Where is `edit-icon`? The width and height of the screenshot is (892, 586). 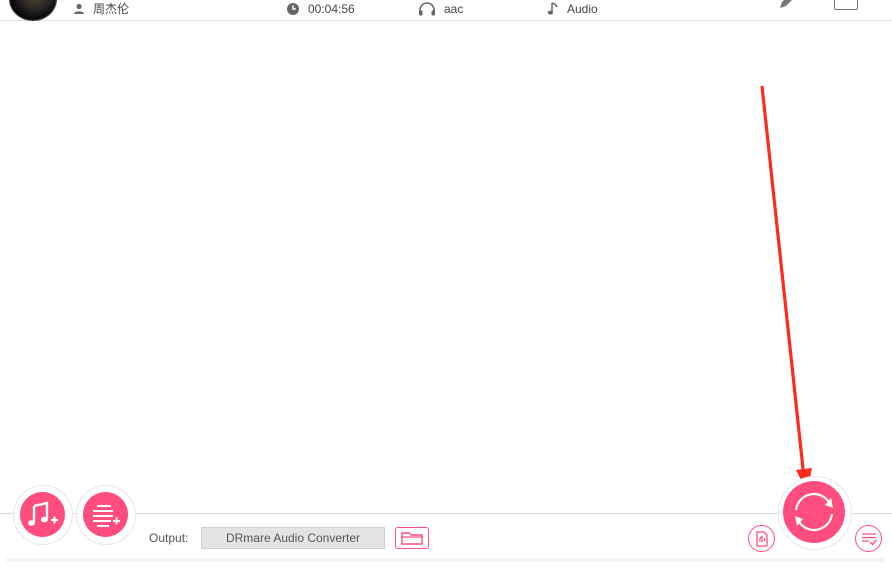
edit-icon is located at coordinates (786, 7).